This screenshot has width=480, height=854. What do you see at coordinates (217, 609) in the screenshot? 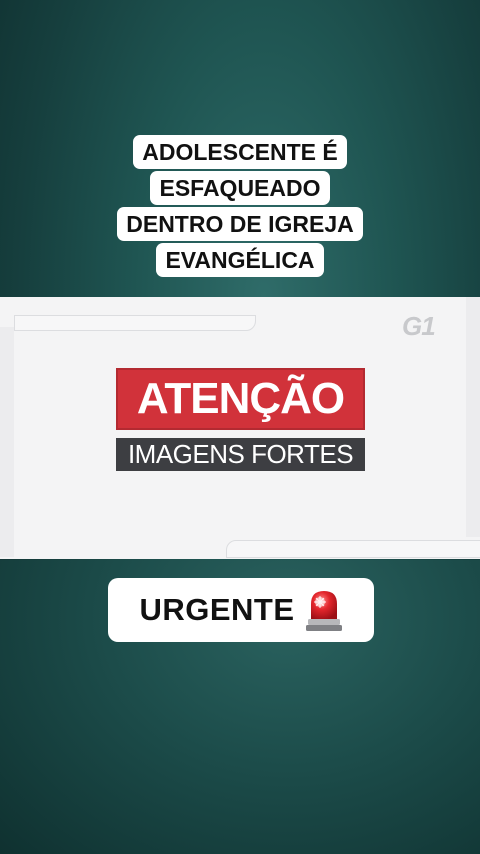
I see `urgent-label: URGENTE` at bounding box center [217, 609].